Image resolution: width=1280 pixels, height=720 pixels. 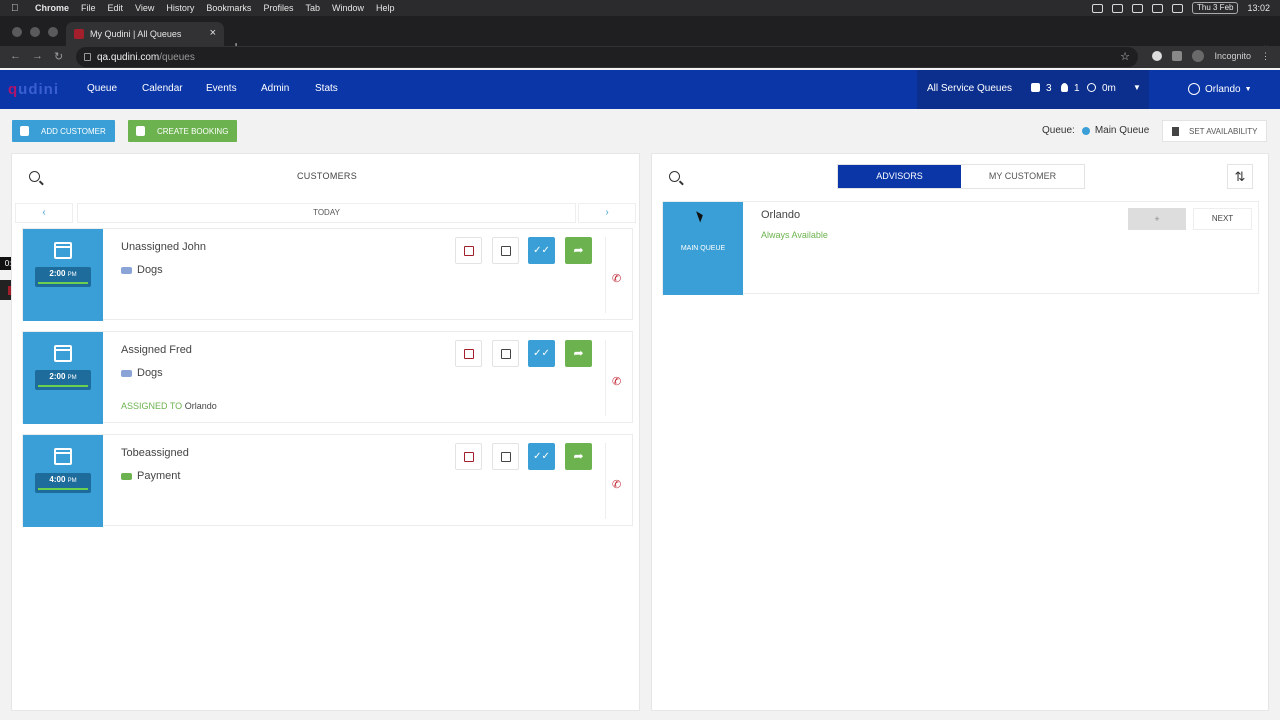 I want to click on add-person-icon, so click(x=24, y=131).